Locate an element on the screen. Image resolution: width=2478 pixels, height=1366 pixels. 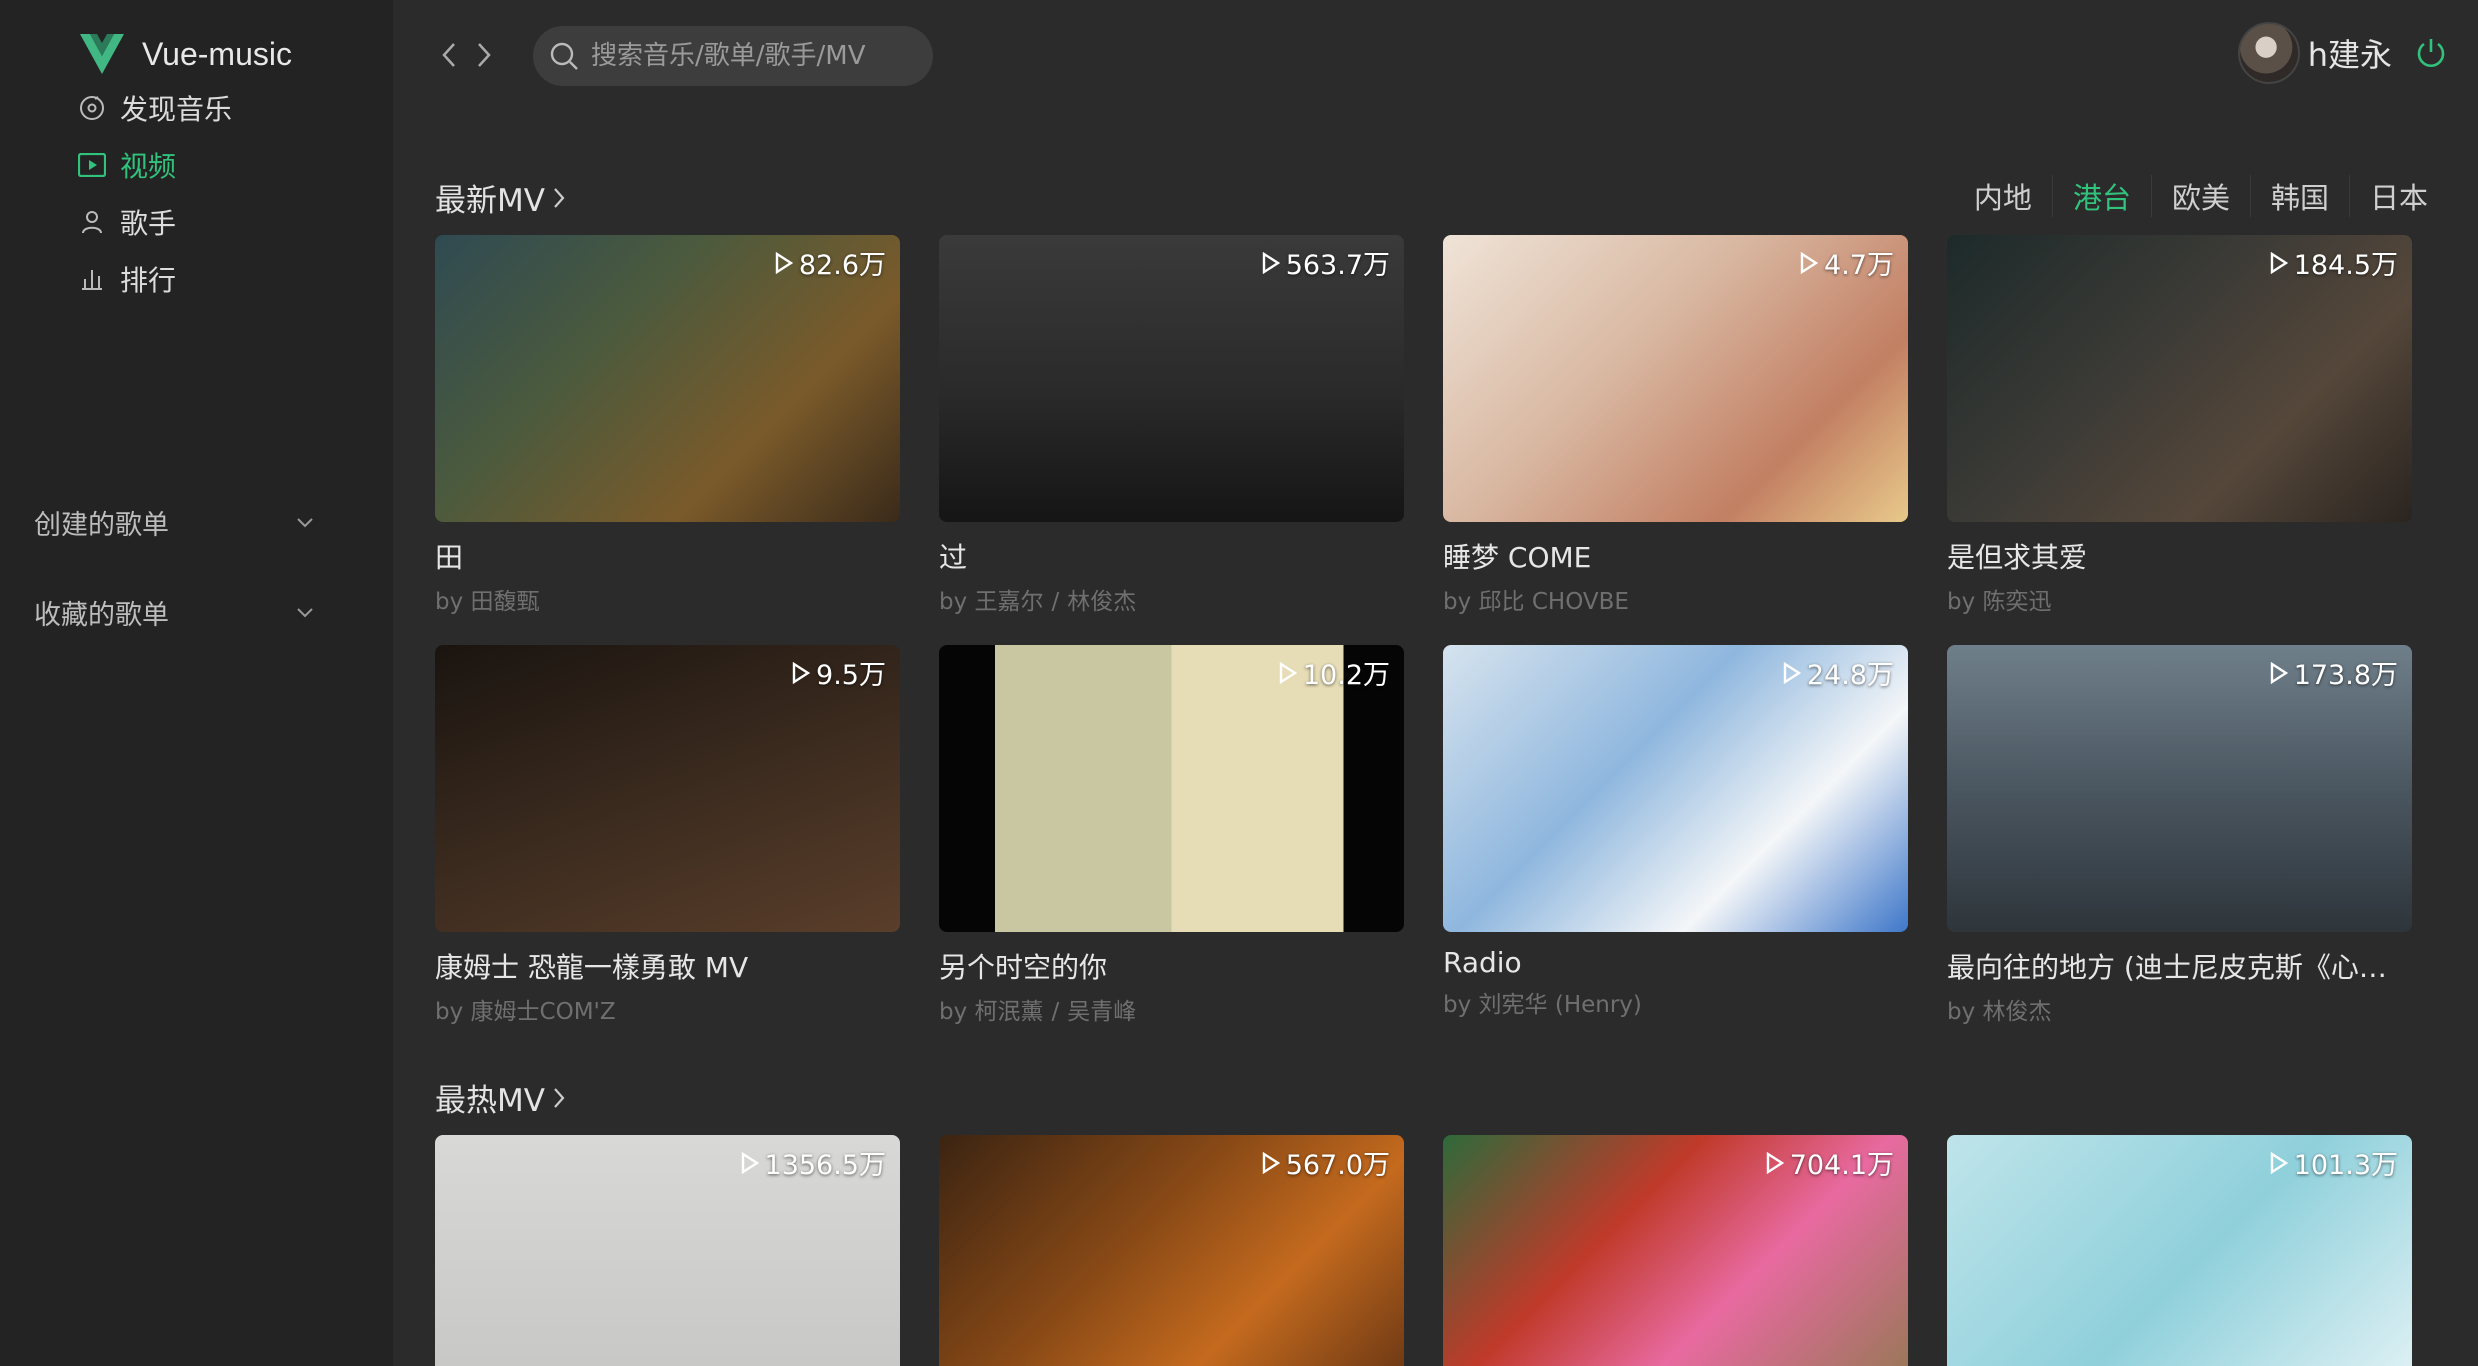
mv-title: 另个时空的你 is located at coordinates (1171, 966).